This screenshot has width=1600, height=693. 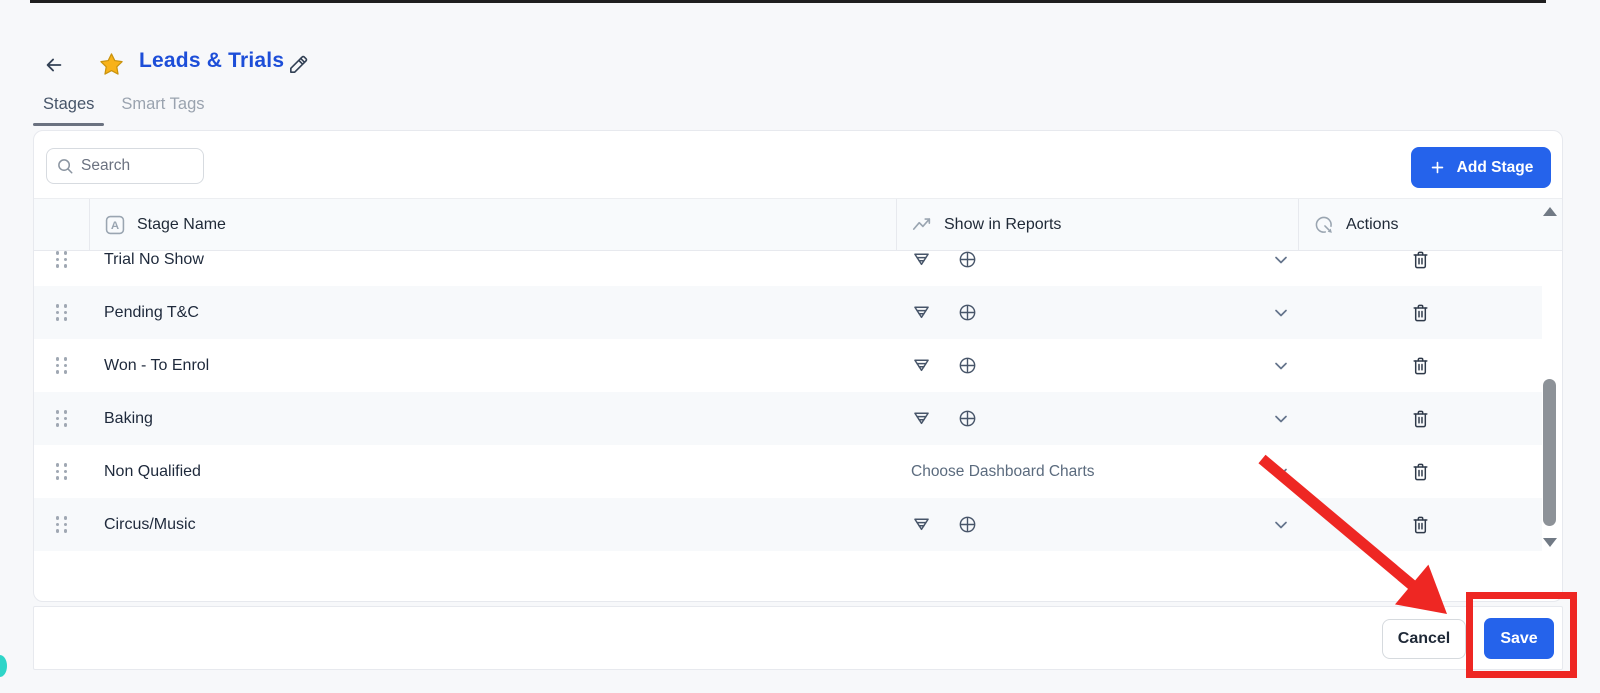 What do you see at coordinates (788, 268) in the screenshot?
I see `table-row-trial-no-show: Trial No Show` at bounding box center [788, 268].